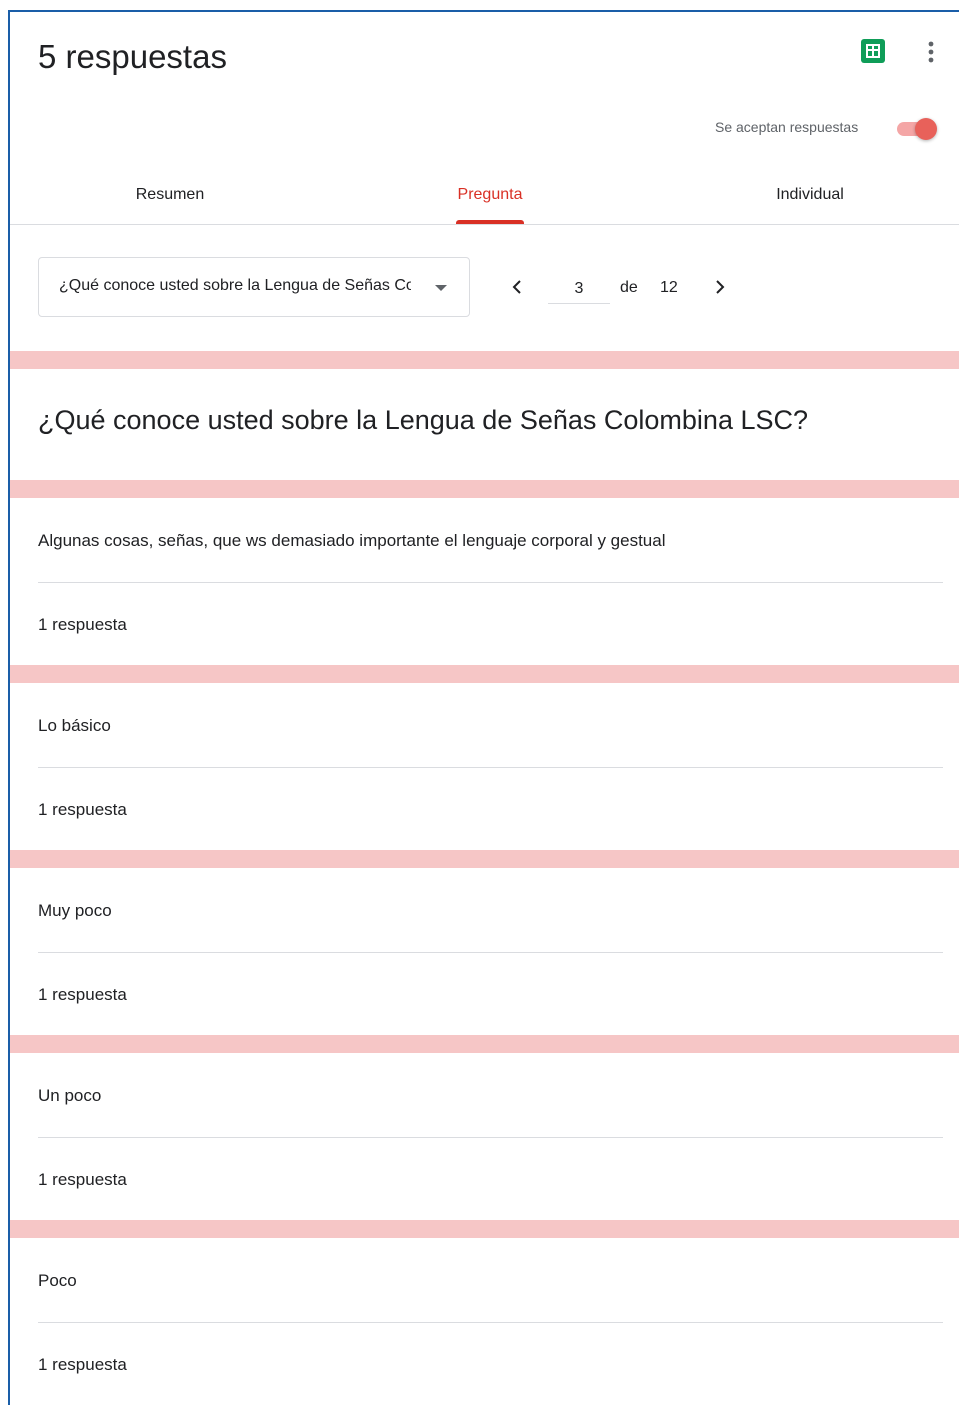  I want to click on chevron-left-icon, so click(518, 287).